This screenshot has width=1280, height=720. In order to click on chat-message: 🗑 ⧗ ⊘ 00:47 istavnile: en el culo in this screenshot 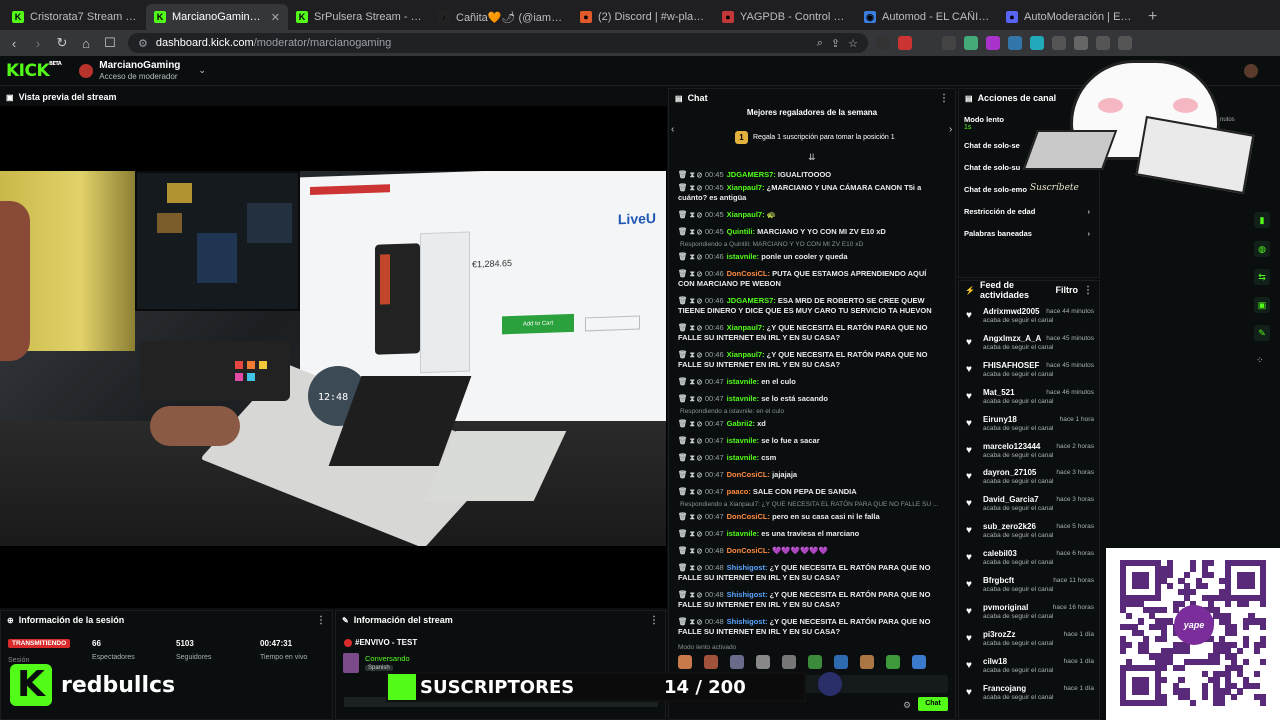, I will do `click(810, 382)`.